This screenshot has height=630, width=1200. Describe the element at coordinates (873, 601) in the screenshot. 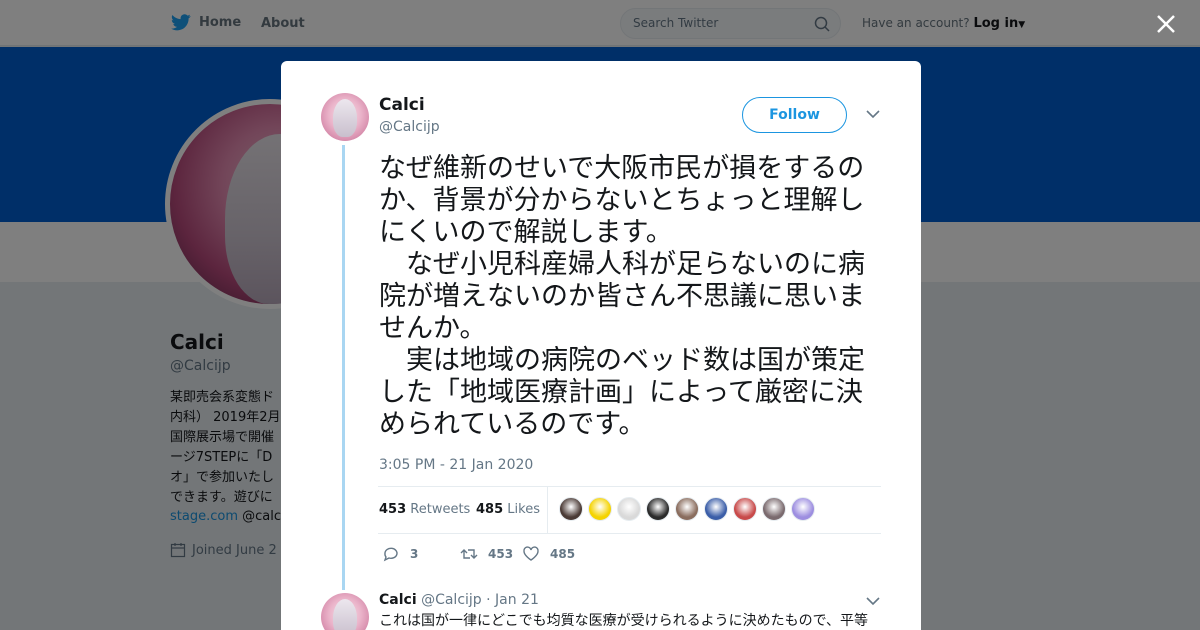

I see `reply-chevron-down-icon` at that location.